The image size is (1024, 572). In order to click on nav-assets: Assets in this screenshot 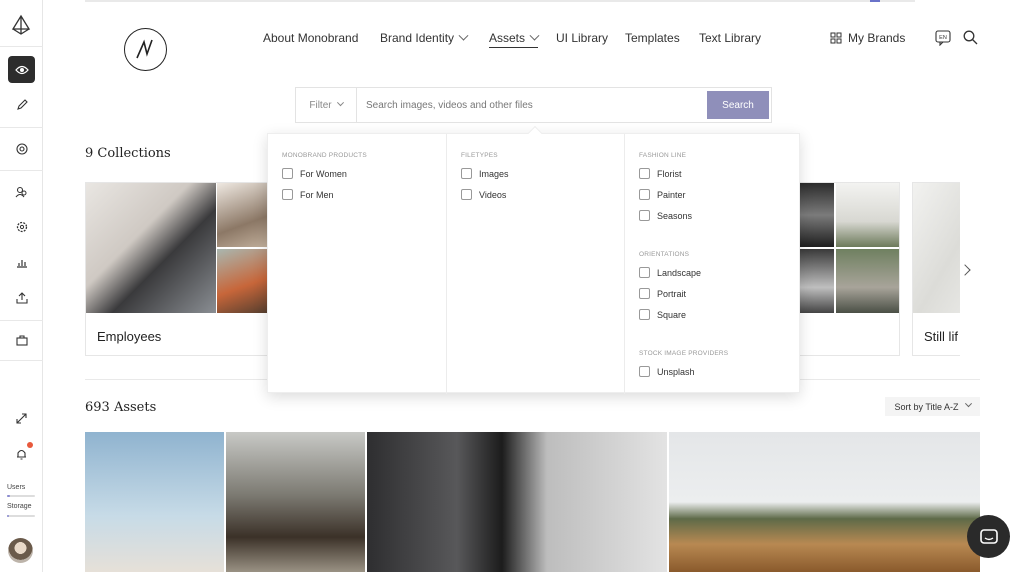, I will do `click(514, 39)`.